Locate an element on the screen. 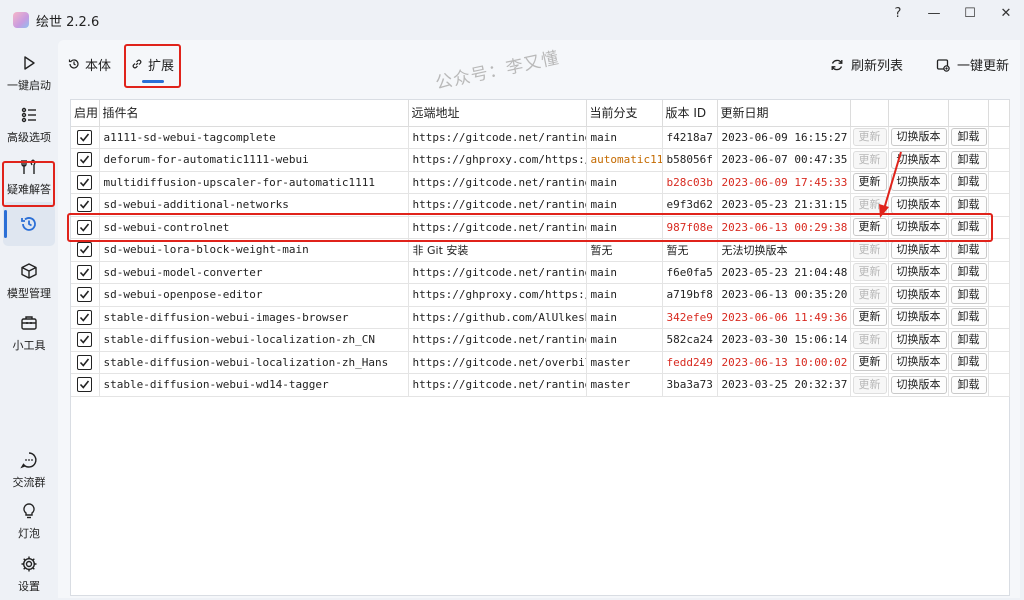 This screenshot has width=1024, height=600. header-remote: 远端地址 is located at coordinates (497, 113).